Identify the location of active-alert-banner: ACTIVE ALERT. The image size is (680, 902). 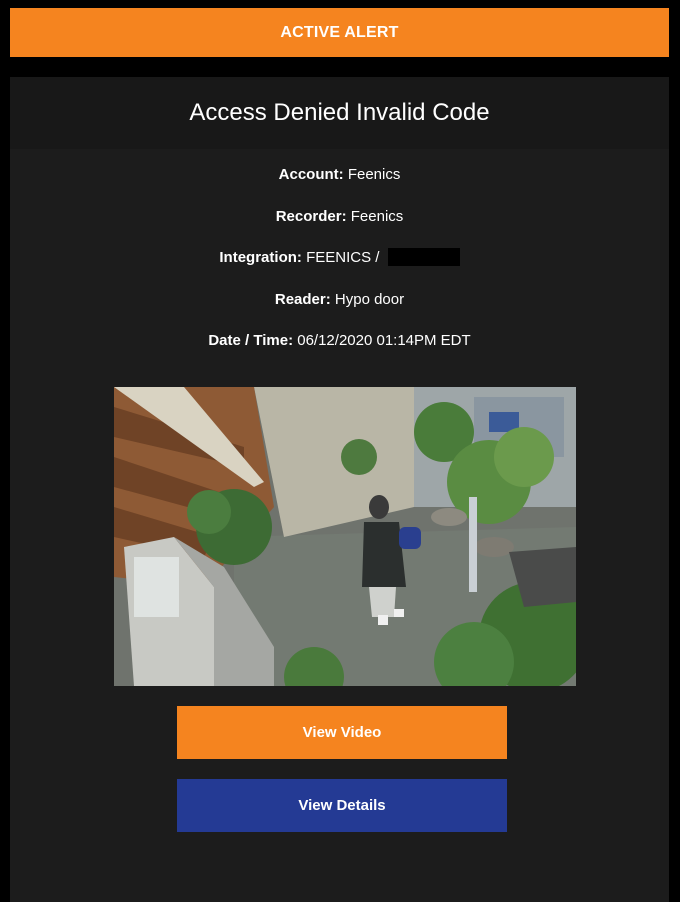
(339, 32).